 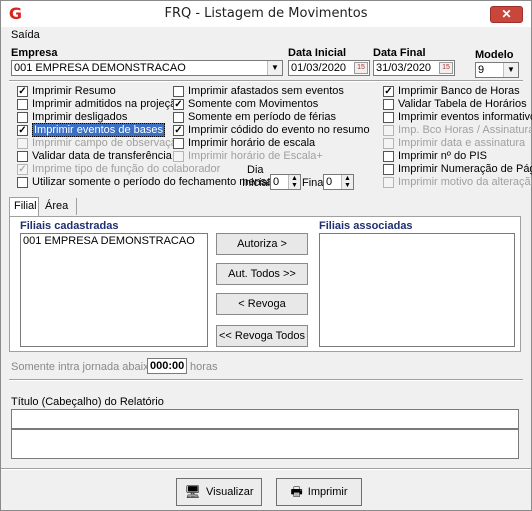 I want to click on cb-horario-escala: Imprimir horário de escala, so click(x=244, y=143).